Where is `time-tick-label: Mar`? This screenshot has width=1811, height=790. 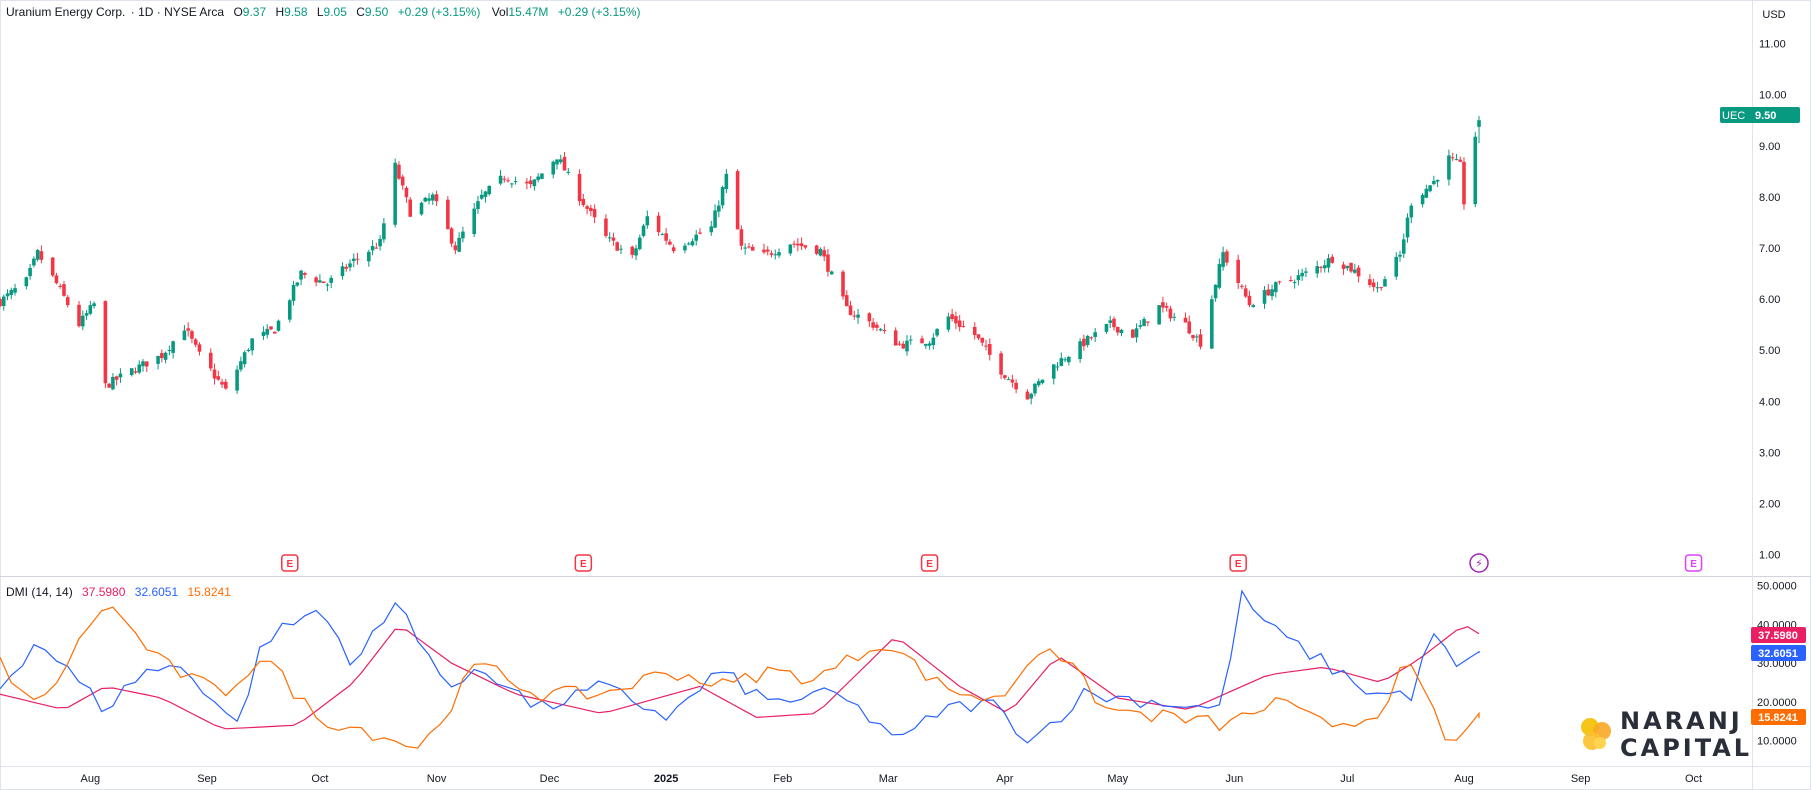
time-tick-label: Mar is located at coordinates (888, 779).